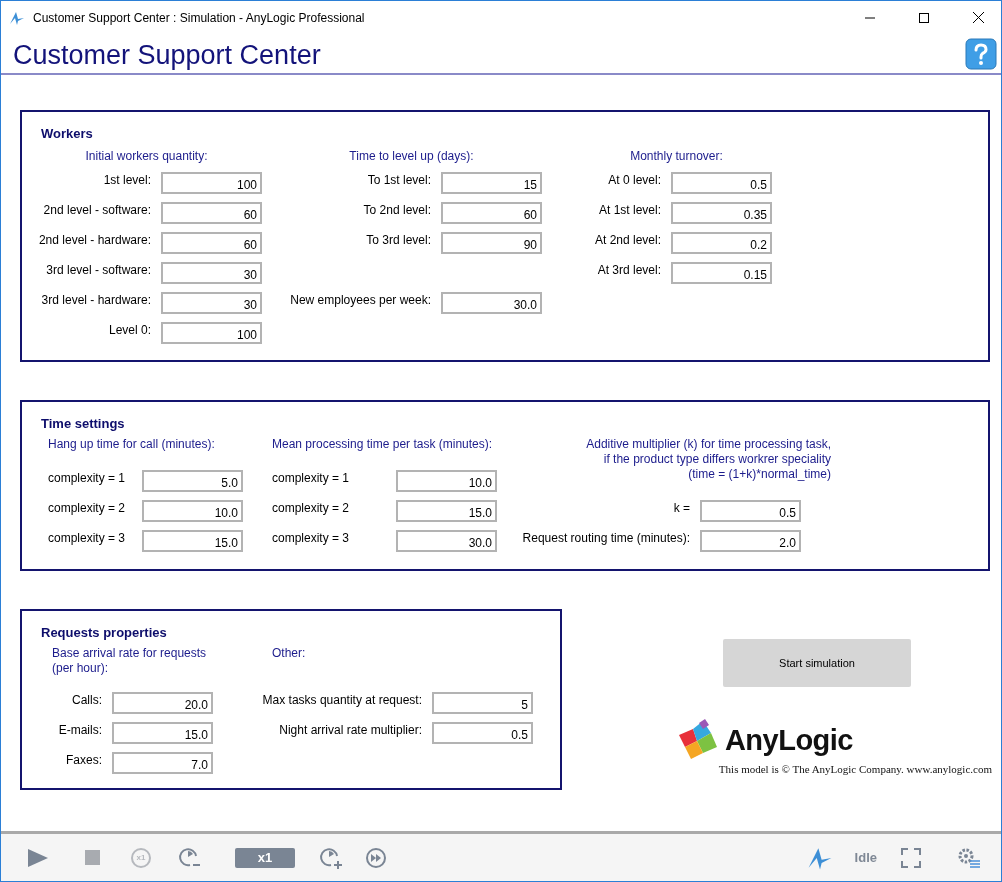  What do you see at coordinates (83, 423) in the screenshot?
I see `section-title: Time settings` at bounding box center [83, 423].